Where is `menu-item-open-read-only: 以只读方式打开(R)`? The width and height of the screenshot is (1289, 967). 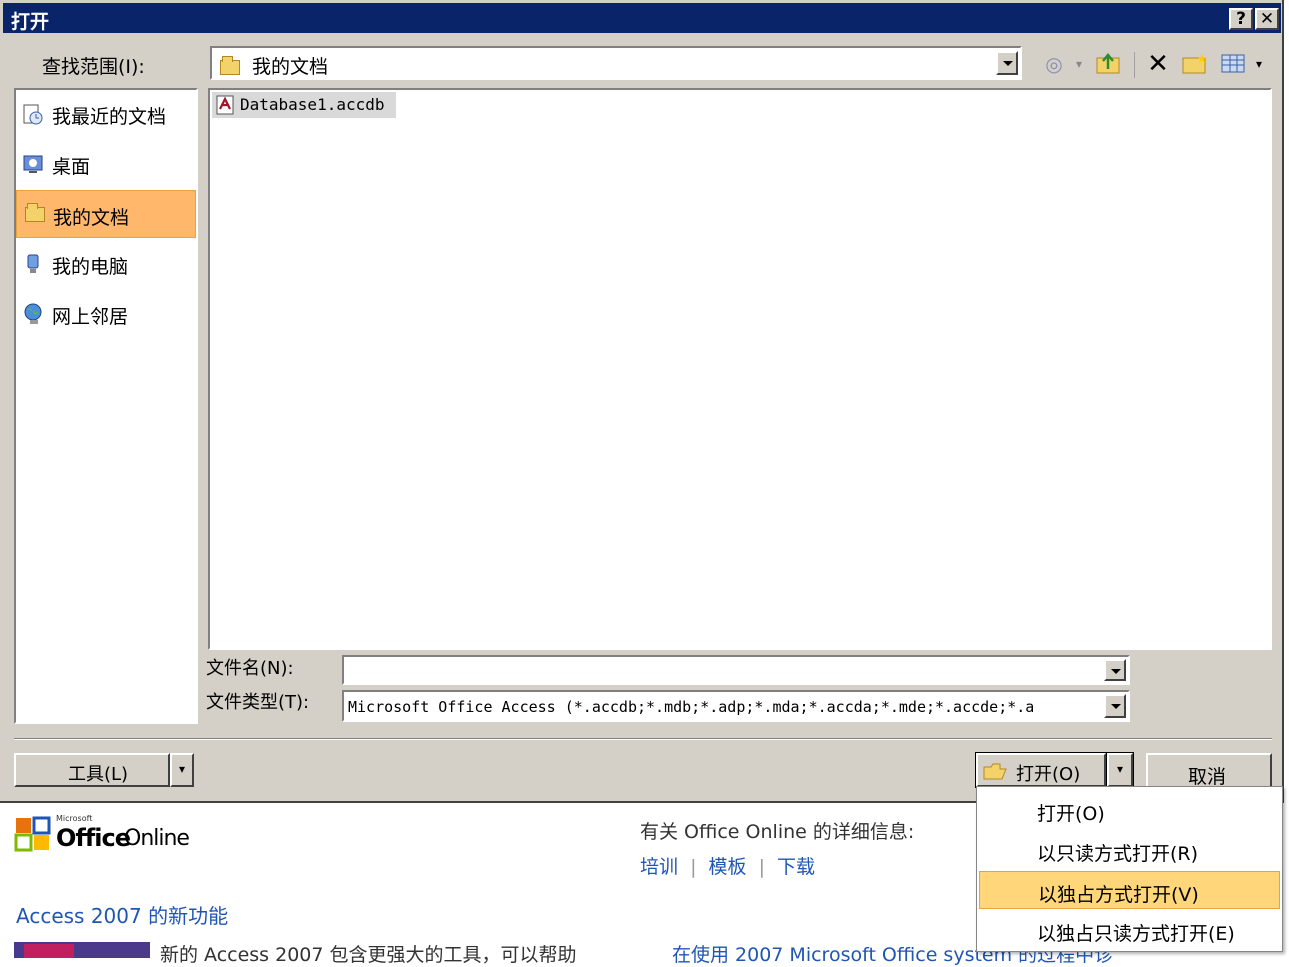
menu-item-open-read-only: 以只读方式打开(R) is located at coordinates (1129, 850).